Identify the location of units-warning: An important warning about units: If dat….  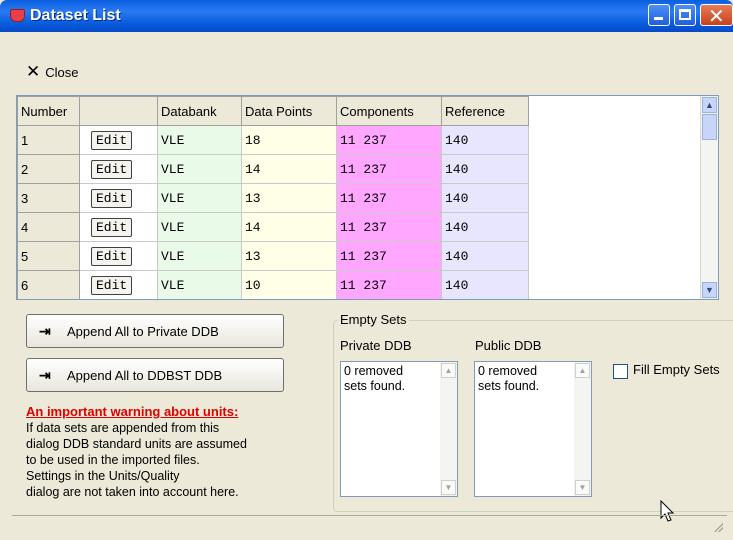
(173, 452).